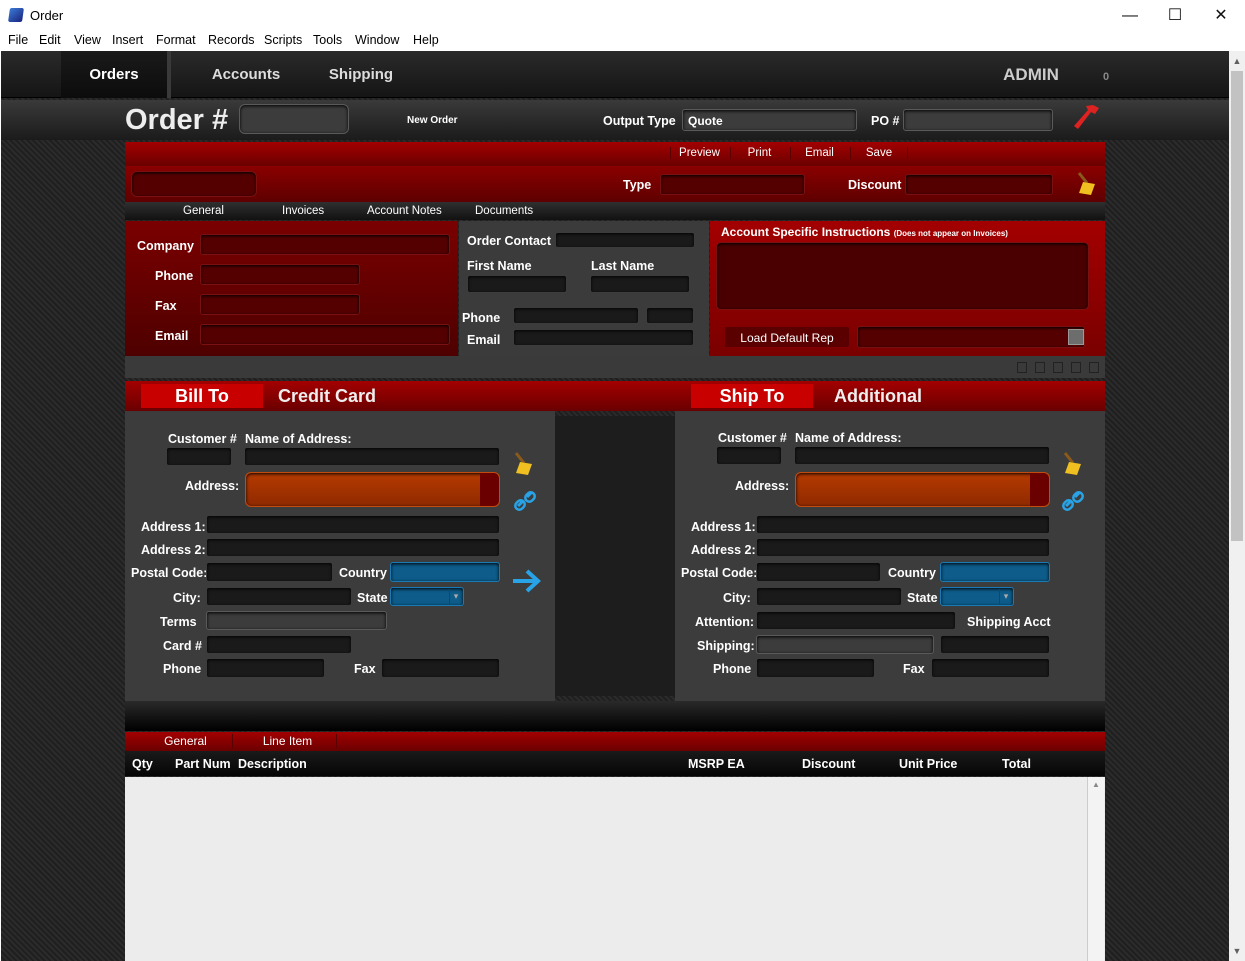 The image size is (1245, 961). What do you see at coordinates (1073, 501) in the screenshot?
I see `ship-link-icon` at bounding box center [1073, 501].